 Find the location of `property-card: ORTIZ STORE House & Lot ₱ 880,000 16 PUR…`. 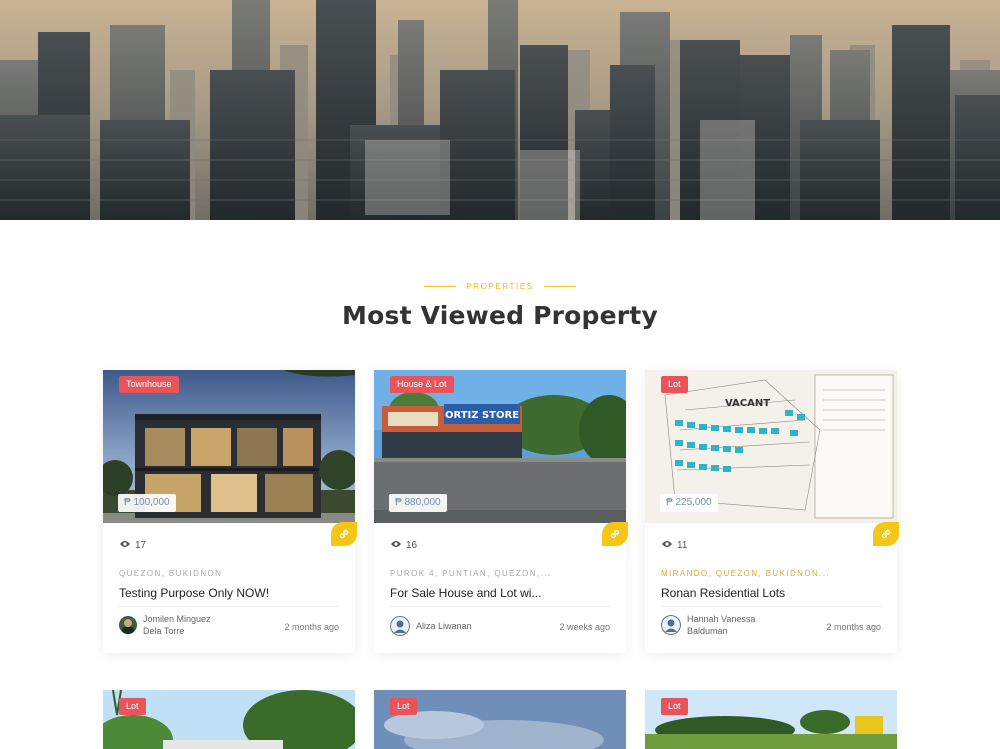

property-card: ORTIZ STORE House & Lot ₱ 880,000 16 PUR… is located at coordinates (501, 511).